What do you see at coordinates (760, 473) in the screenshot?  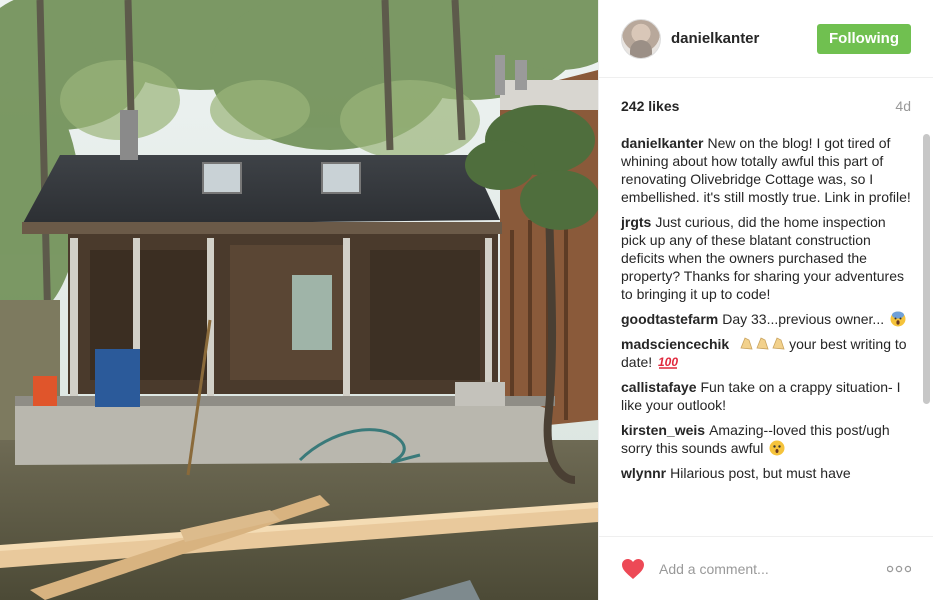 I see `comment-text: Hilarious post, but must have` at bounding box center [760, 473].